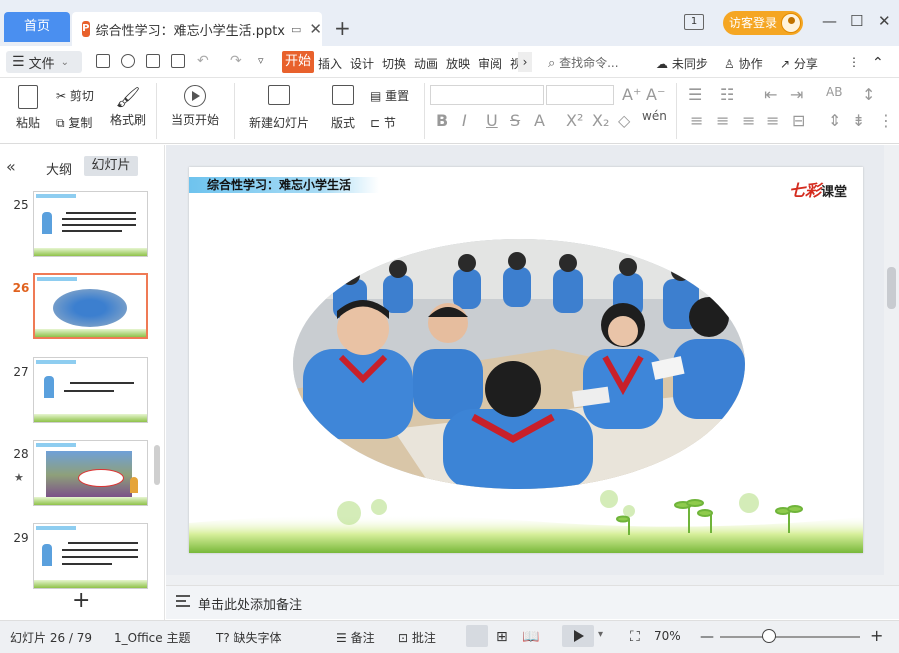  I want to click on tab-design: 设计, so click(362, 63).